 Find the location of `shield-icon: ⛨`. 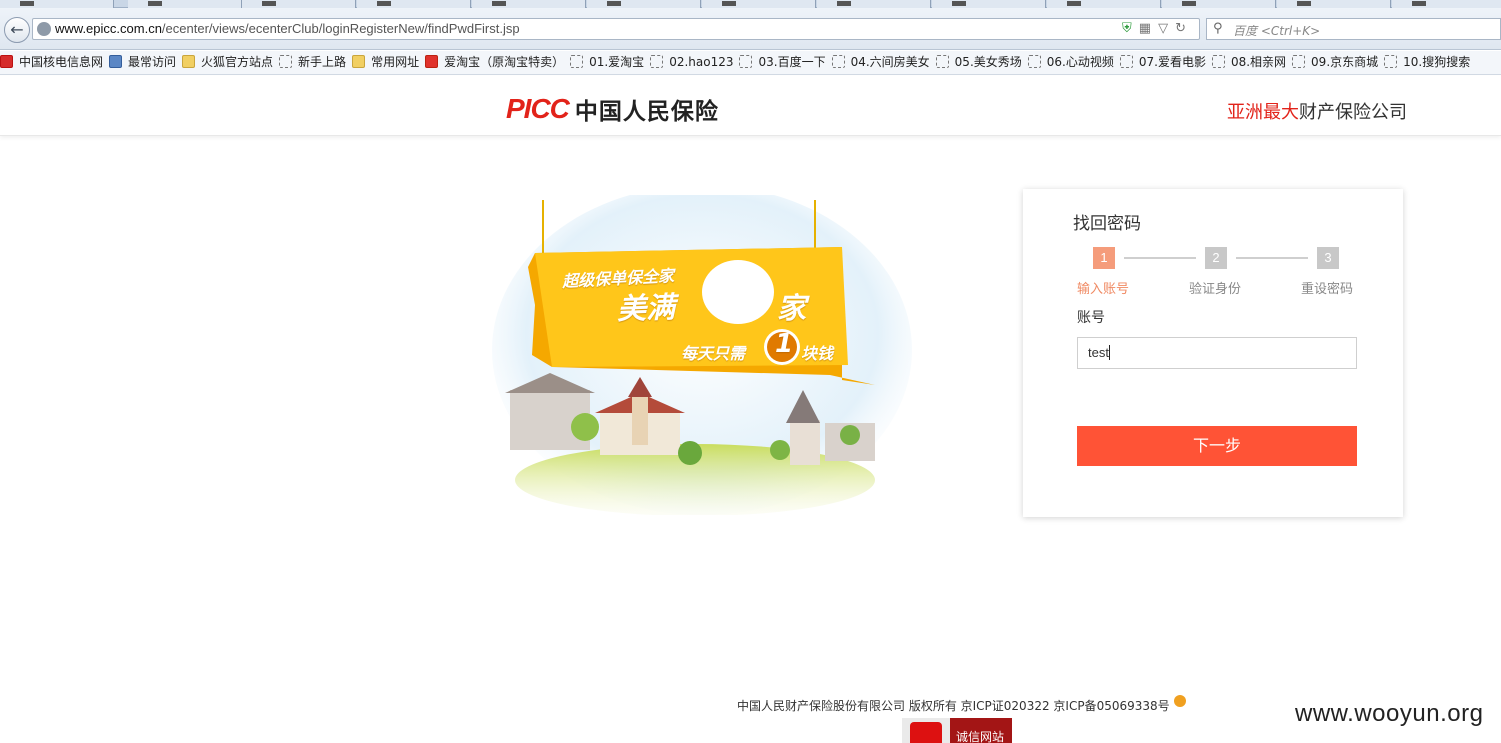

shield-icon: ⛨ is located at coordinates (1130, 28).